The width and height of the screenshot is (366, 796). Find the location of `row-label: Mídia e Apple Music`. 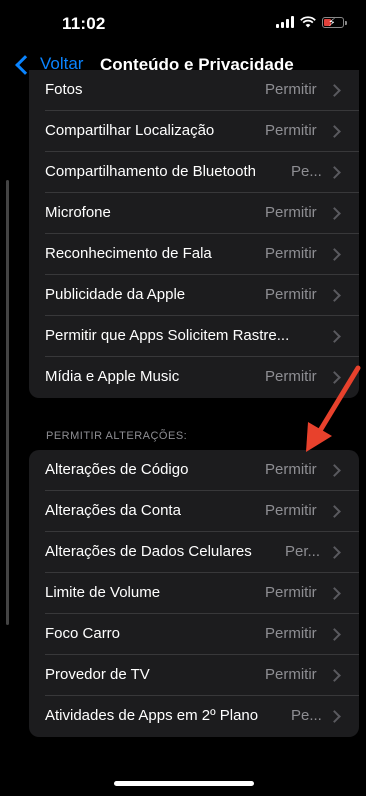

row-label: Mídia e Apple Music is located at coordinates (112, 376).